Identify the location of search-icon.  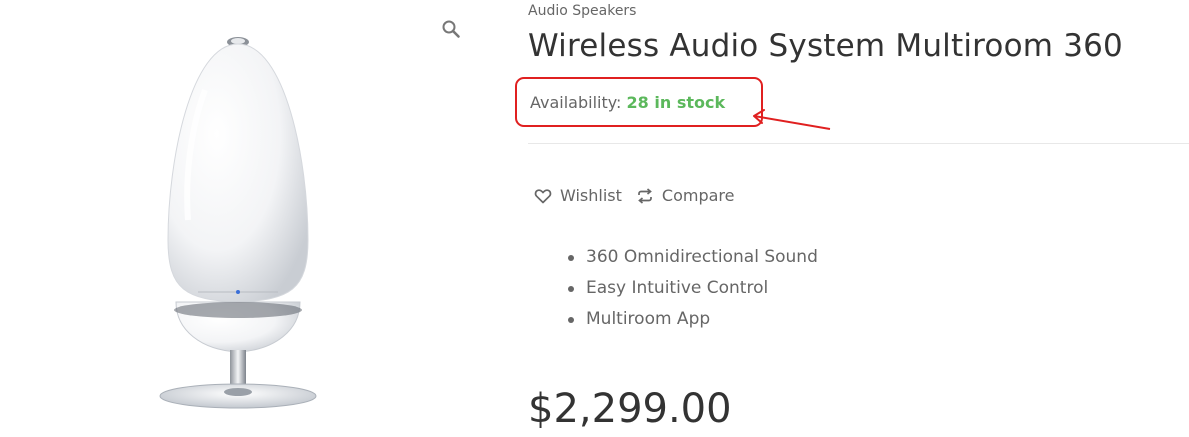
(451, 29).